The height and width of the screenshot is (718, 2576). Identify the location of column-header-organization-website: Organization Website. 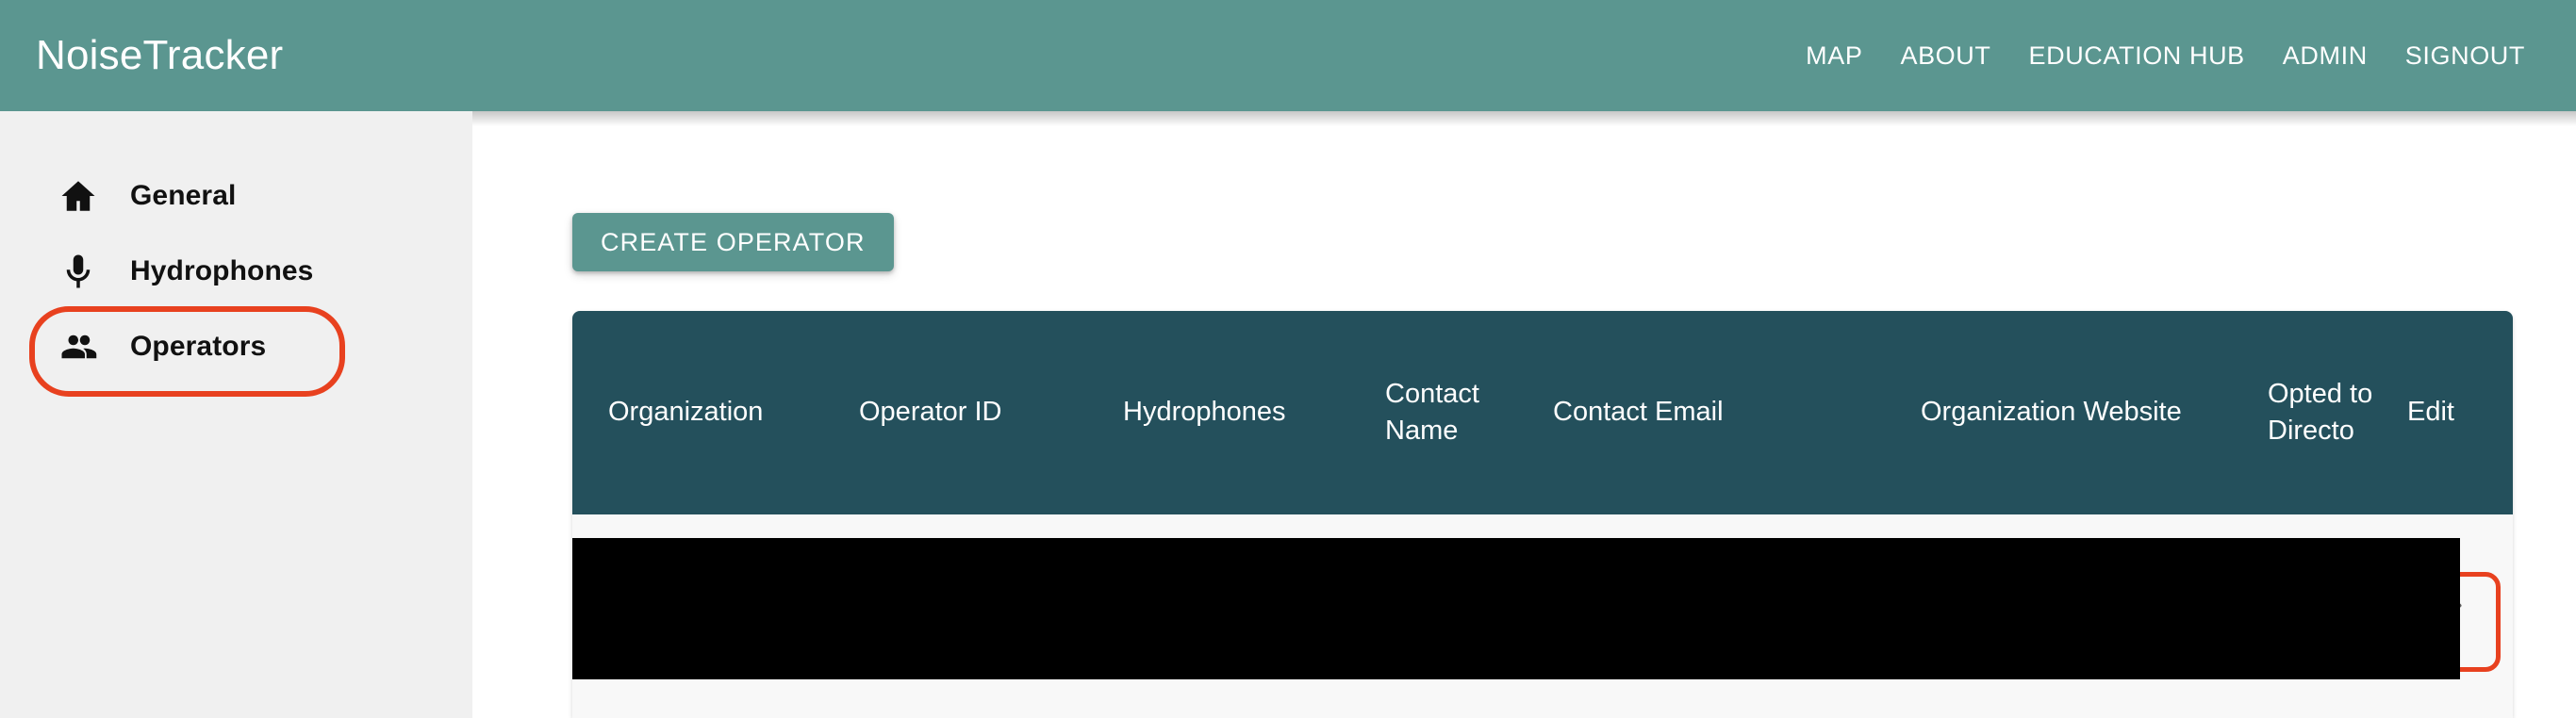
(2080, 412).